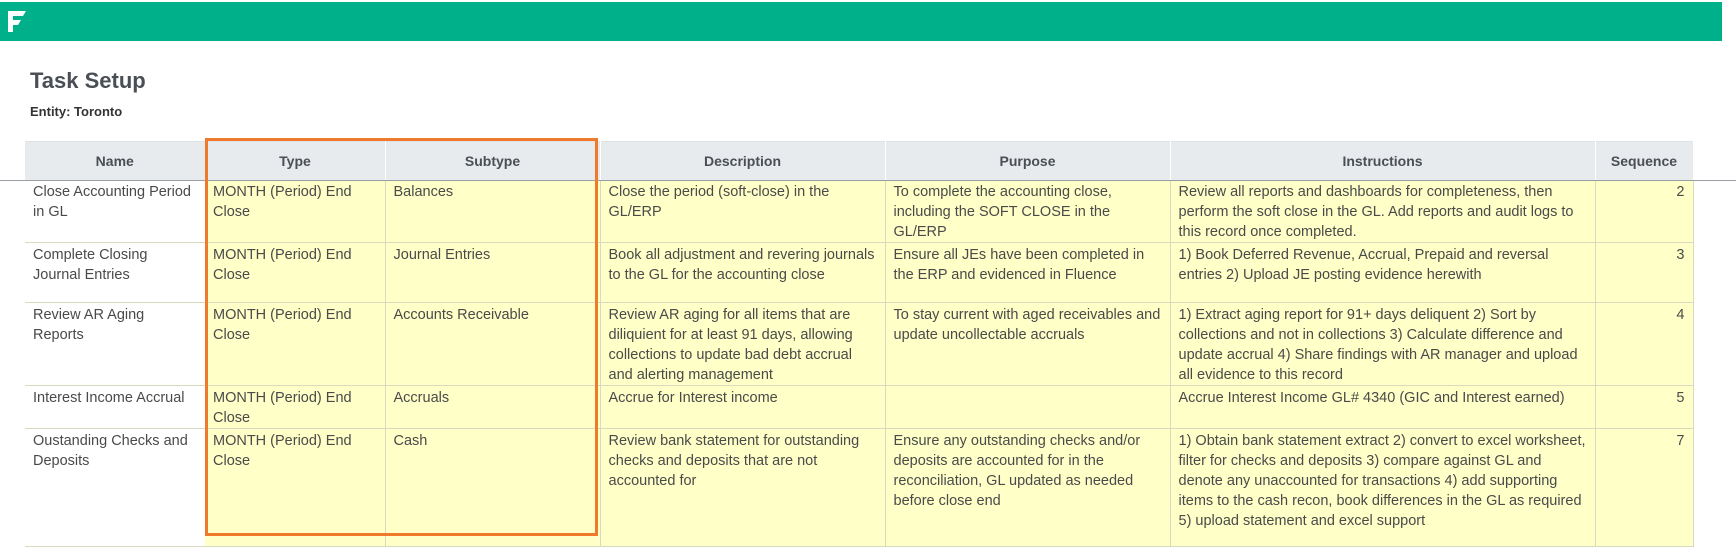  I want to click on column-header-instructions: Instructions, so click(1383, 160).